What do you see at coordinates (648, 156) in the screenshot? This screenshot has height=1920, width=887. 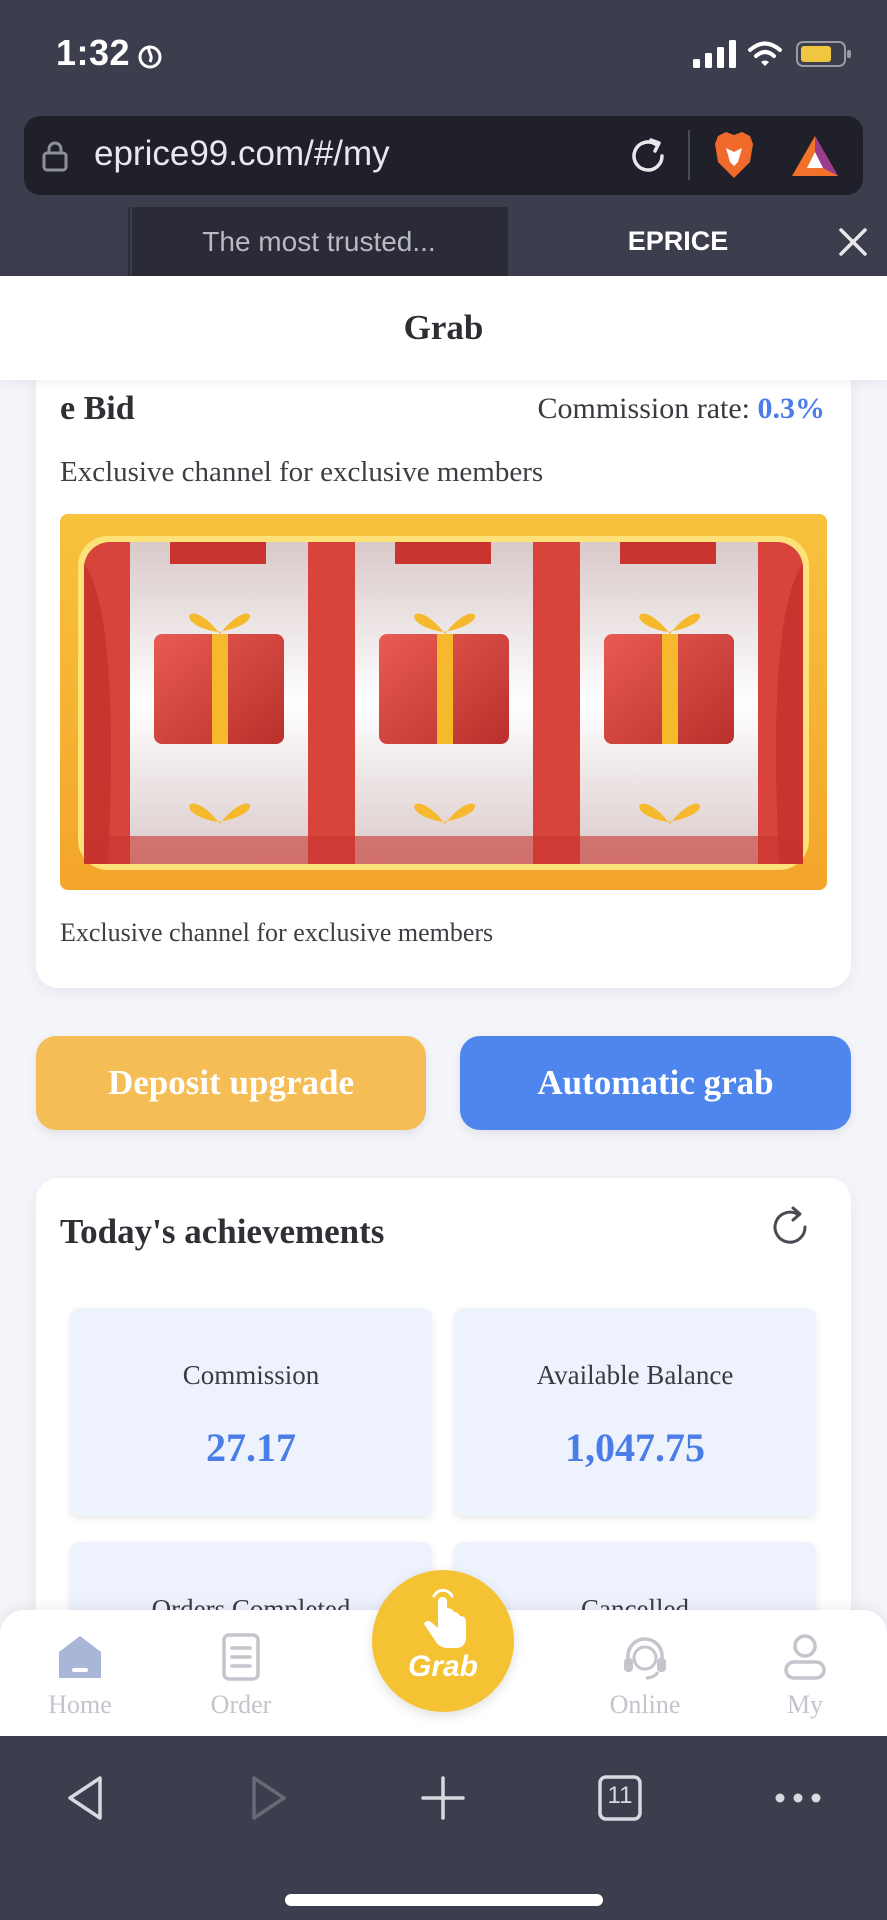 I see `reload-icon` at bounding box center [648, 156].